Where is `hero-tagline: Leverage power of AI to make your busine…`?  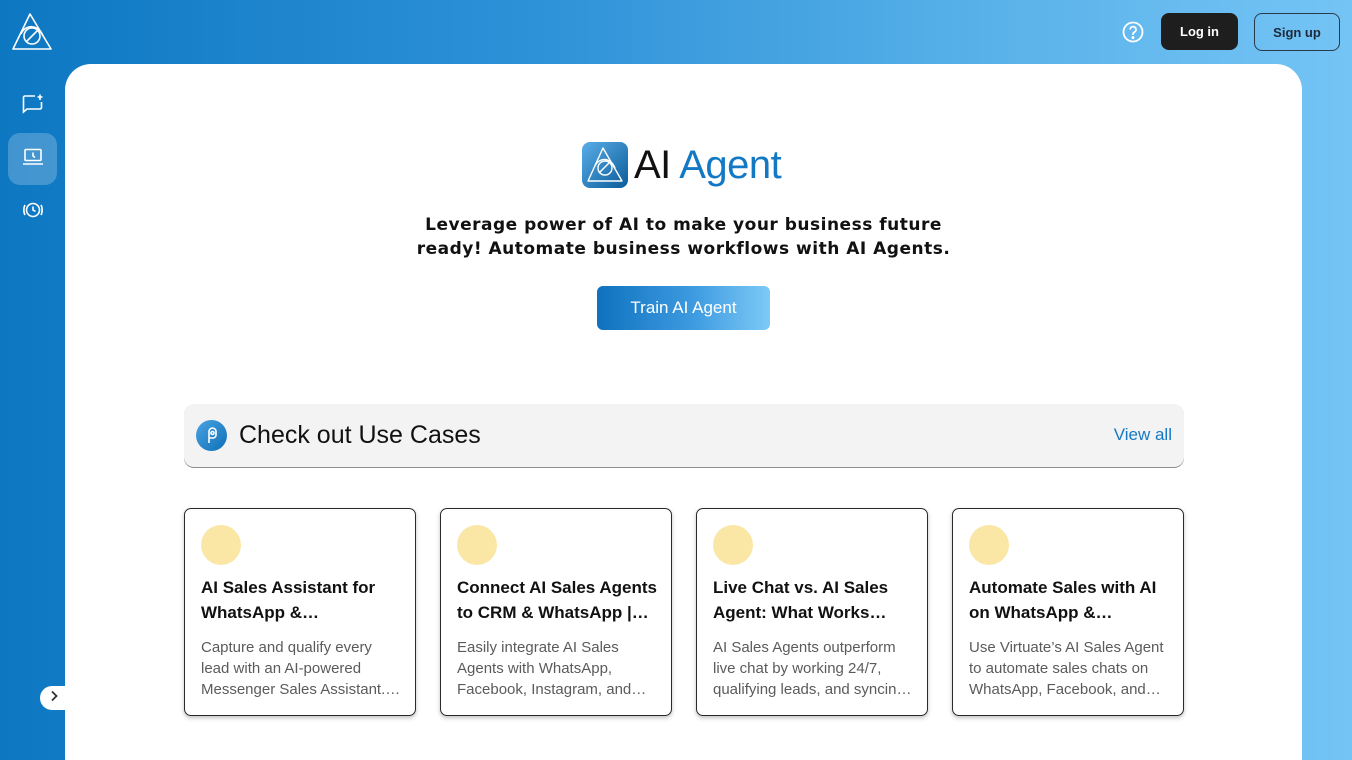
hero-tagline: Leverage power of AI to make your busine… is located at coordinates (683, 237).